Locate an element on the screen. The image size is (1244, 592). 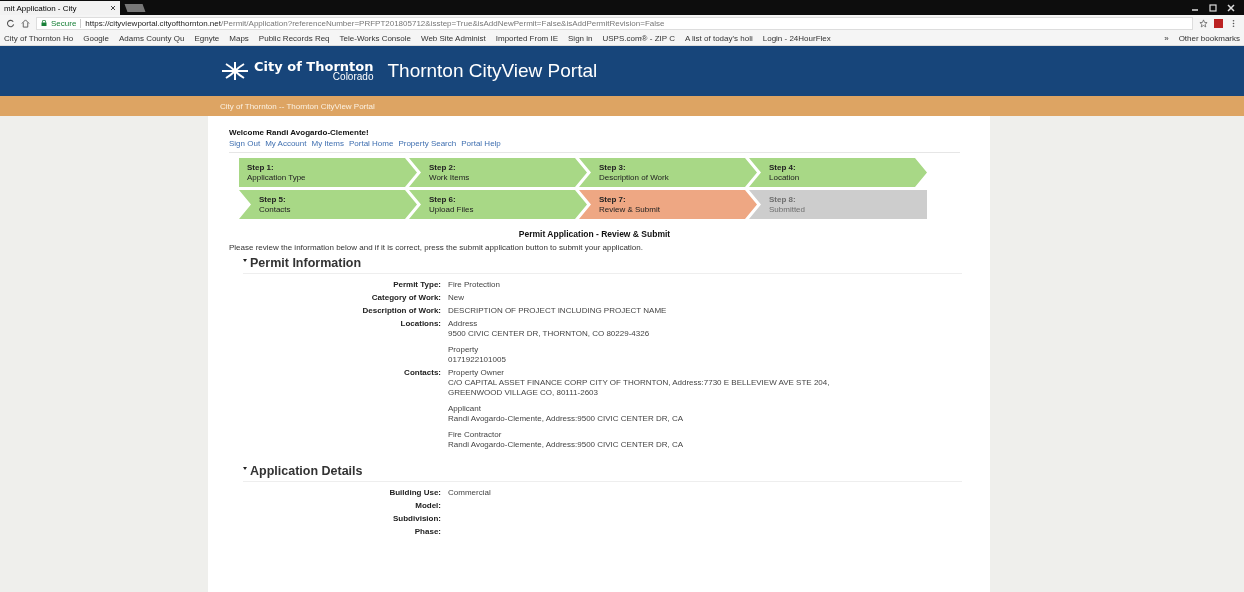
nav-link: My Account is located at coordinates (286, 143).